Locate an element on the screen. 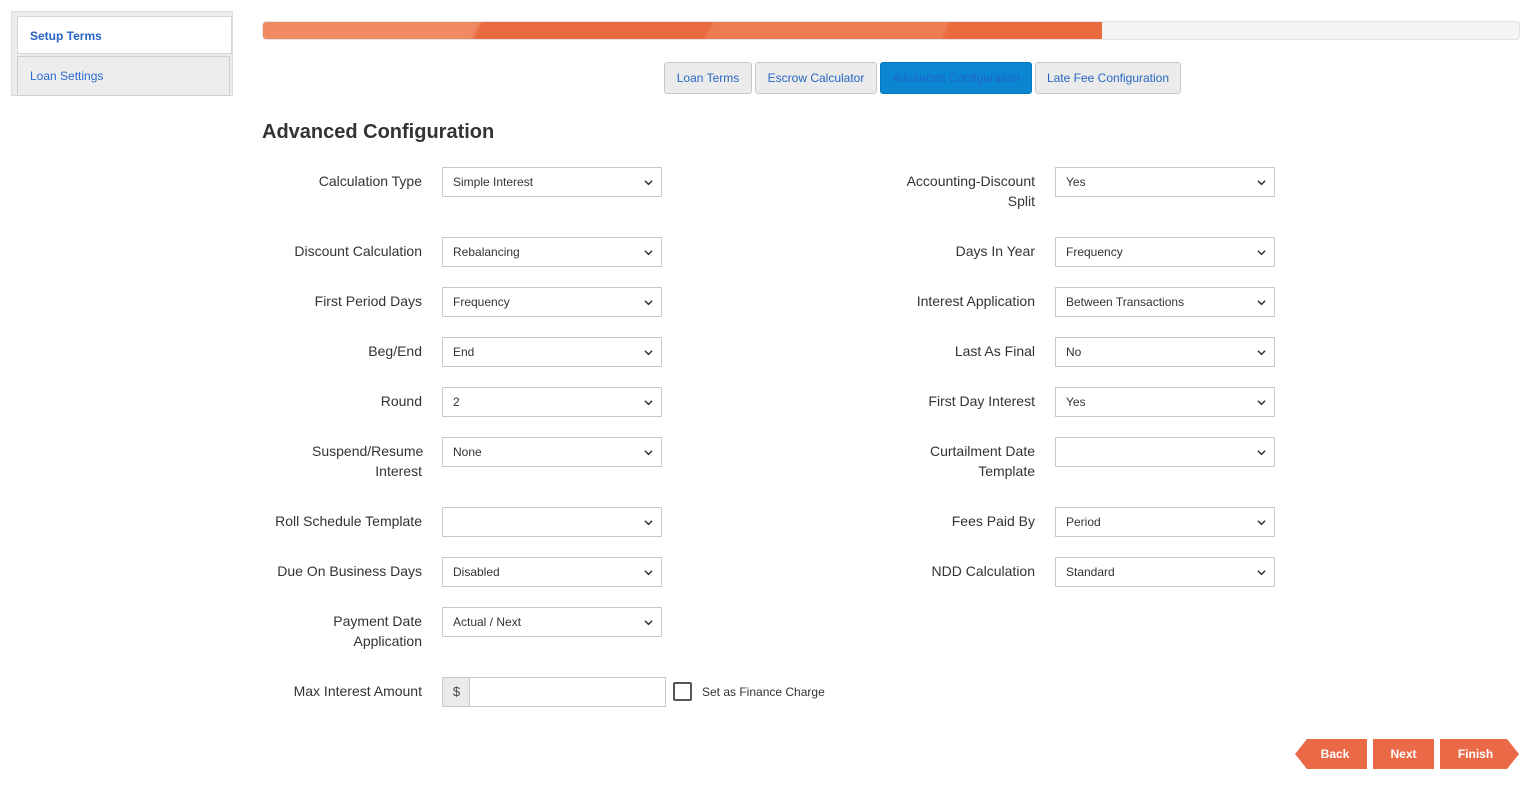 The width and height of the screenshot is (1527, 787). calculation-type-value: Simple Interest is located at coordinates (493, 182).